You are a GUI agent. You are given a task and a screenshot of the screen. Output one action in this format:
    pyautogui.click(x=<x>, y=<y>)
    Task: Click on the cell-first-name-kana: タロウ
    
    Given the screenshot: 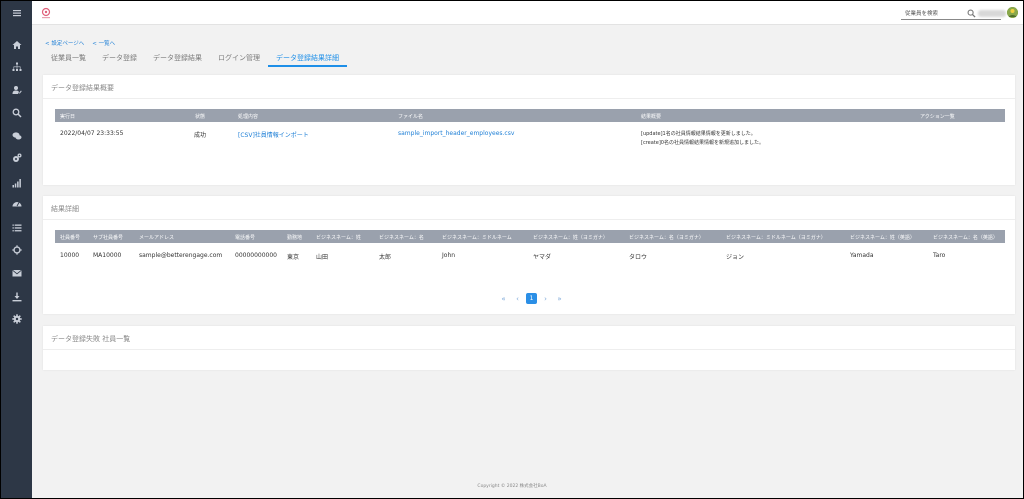 What is the action you would take?
    pyautogui.click(x=638, y=257)
    